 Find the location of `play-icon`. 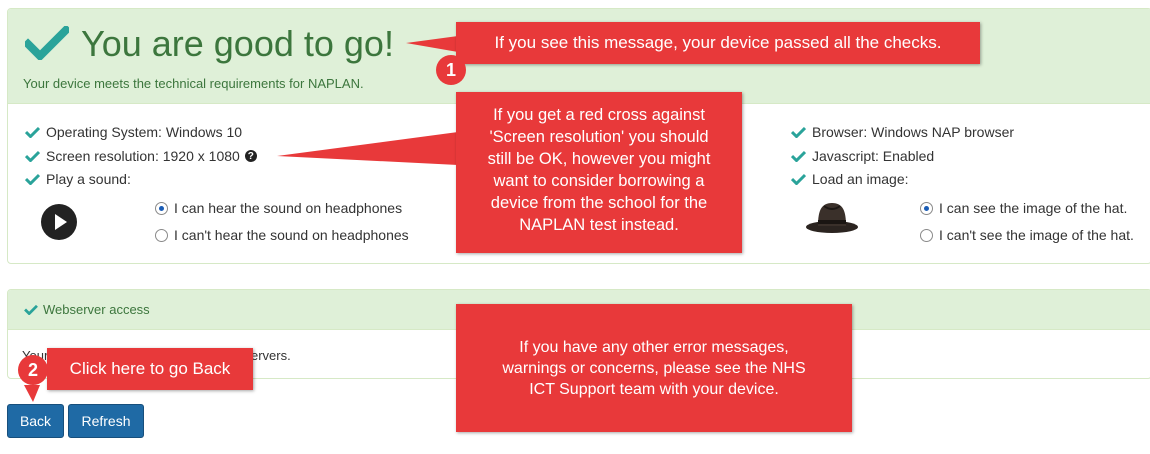

play-icon is located at coordinates (59, 222).